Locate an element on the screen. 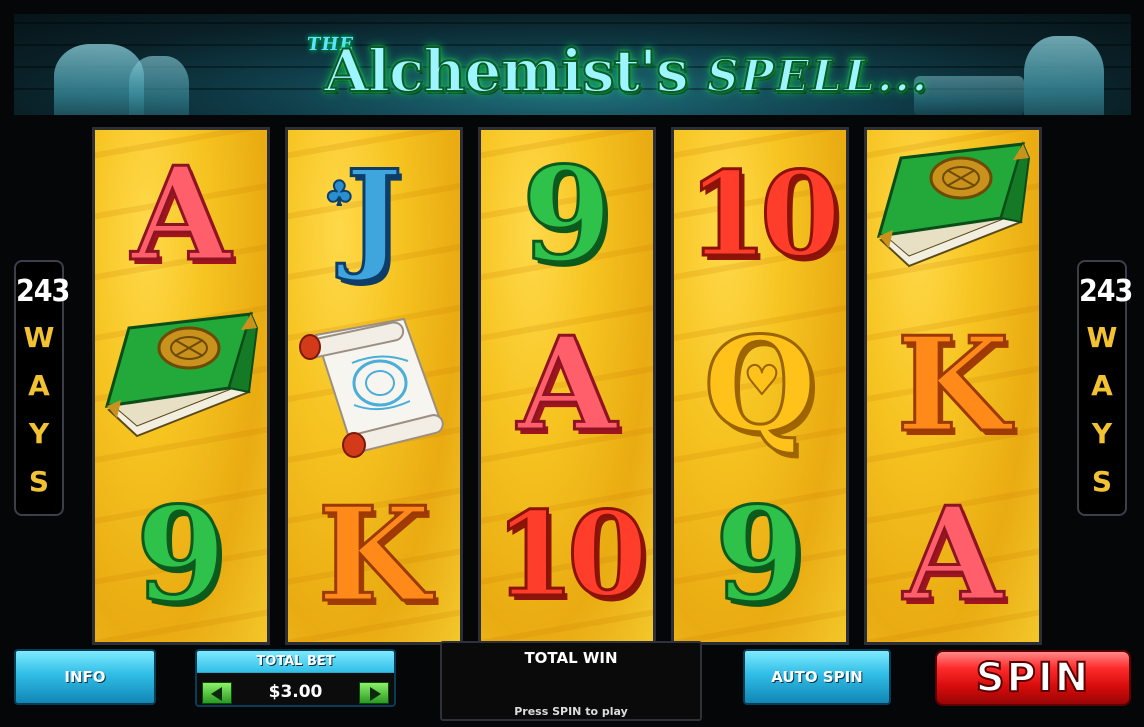 This screenshot has height=727, width=1144. decrease-bet-button is located at coordinates (217, 693).